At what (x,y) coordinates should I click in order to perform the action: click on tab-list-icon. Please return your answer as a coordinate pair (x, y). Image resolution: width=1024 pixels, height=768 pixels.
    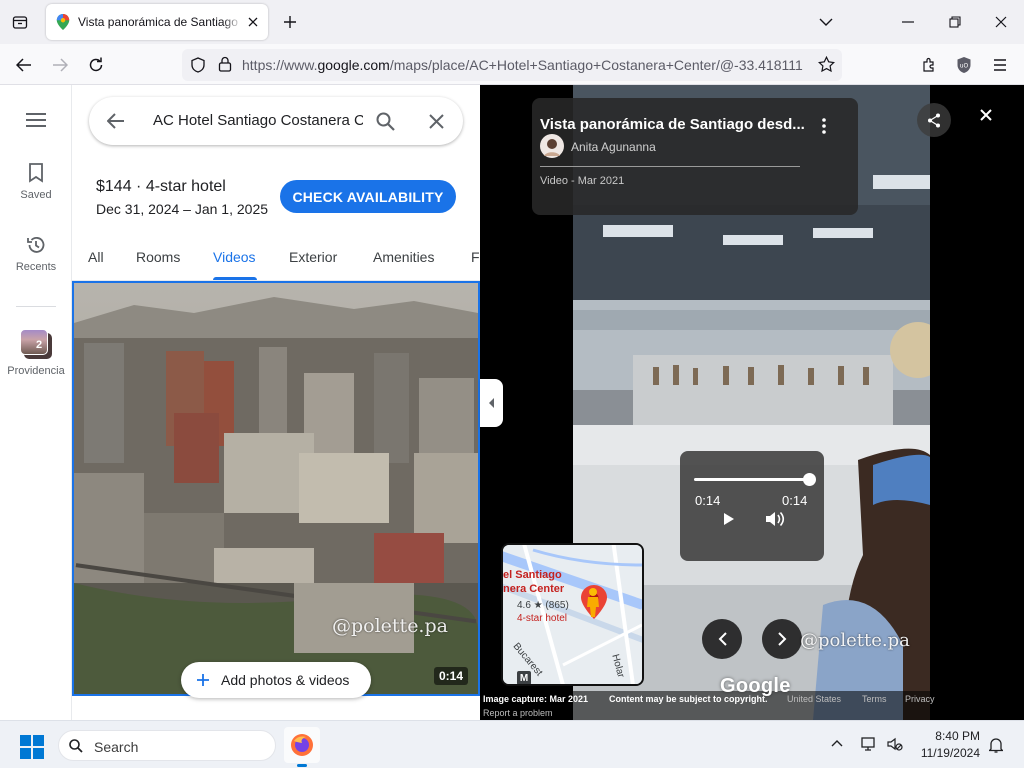
    Looking at the image, I should click on (20, 22).